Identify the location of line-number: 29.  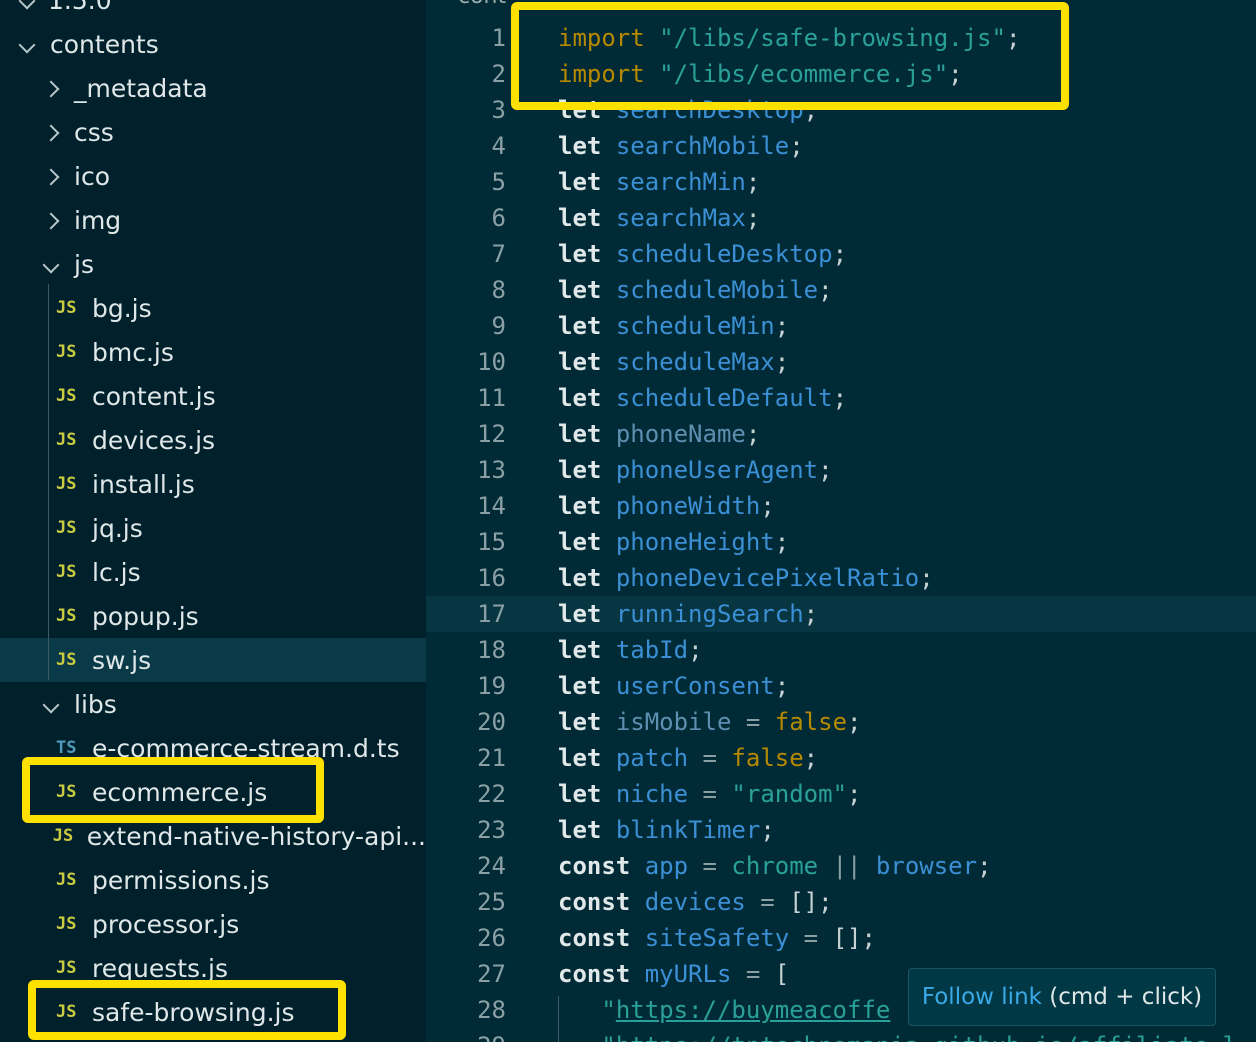
(492, 1037).